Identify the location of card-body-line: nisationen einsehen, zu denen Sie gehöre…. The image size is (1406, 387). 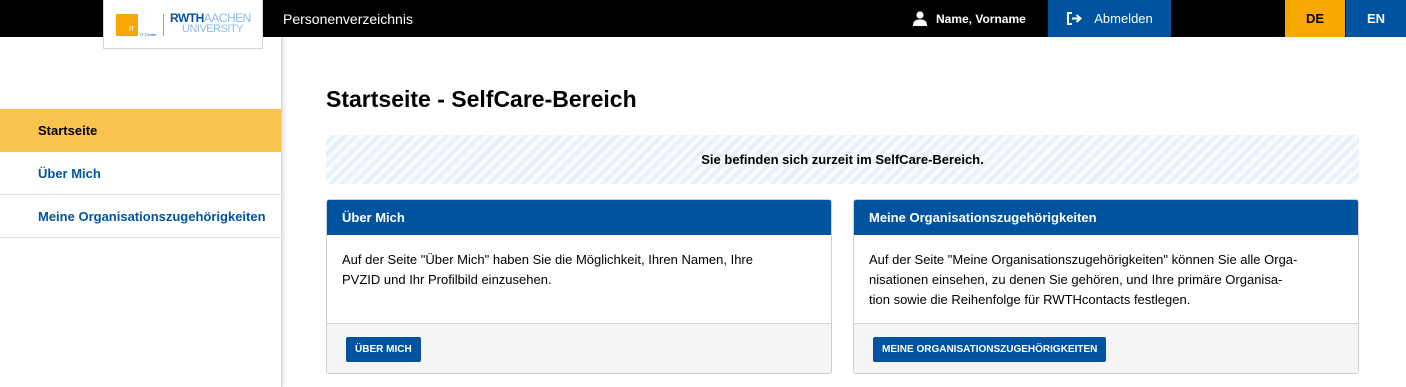
(1076, 279).